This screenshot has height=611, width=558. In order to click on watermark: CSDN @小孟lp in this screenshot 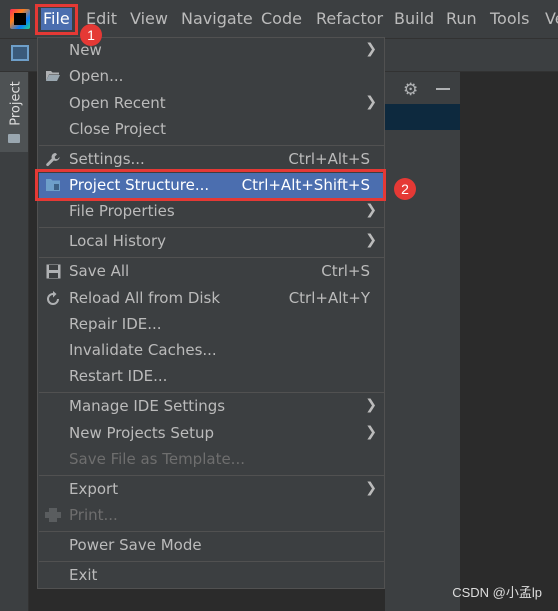, I will do `click(497, 592)`.